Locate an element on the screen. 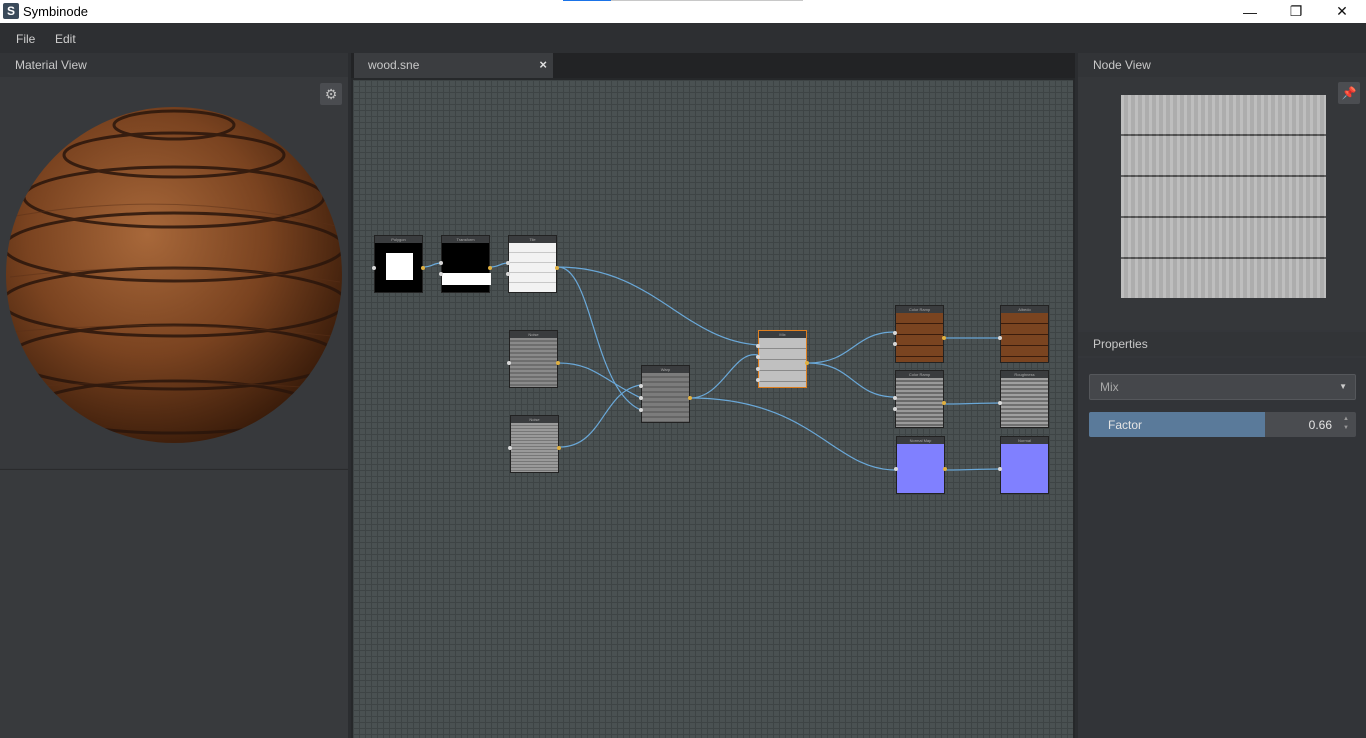 This screenshot has height=738, width=1366. title-accent-bar-secondary is located at coordinates (707, 0).